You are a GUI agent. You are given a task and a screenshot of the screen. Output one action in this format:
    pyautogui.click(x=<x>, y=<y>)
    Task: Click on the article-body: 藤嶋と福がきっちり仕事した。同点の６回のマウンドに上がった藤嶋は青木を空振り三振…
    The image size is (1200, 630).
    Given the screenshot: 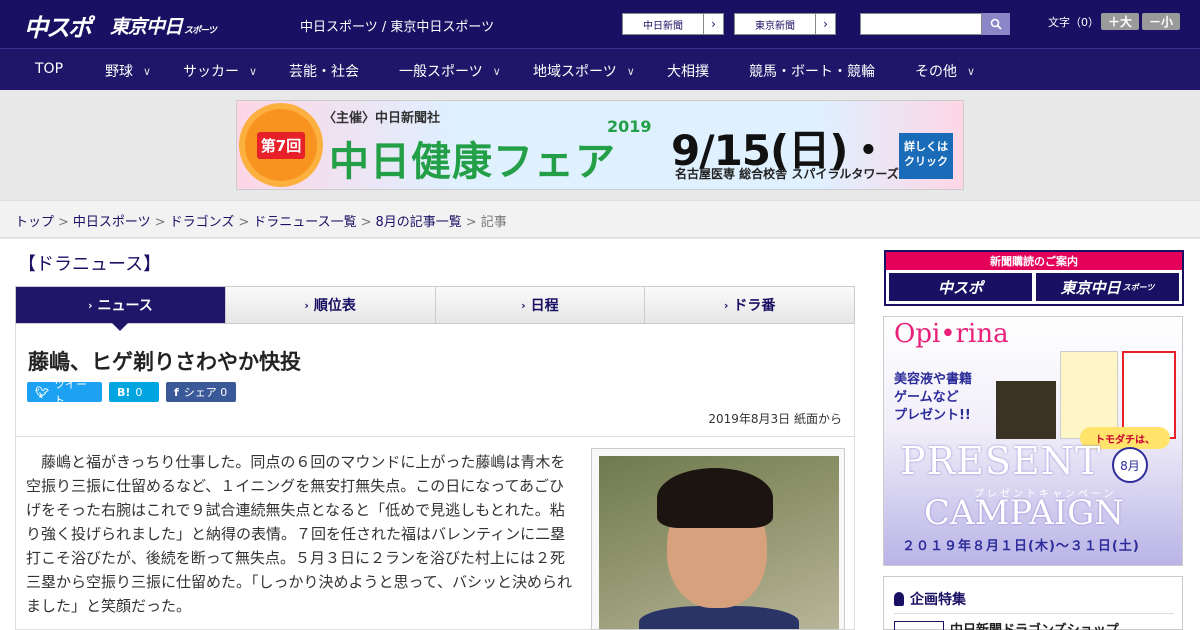 What is the action you would take?
    pyautogui.click(x=299, y=534)
    